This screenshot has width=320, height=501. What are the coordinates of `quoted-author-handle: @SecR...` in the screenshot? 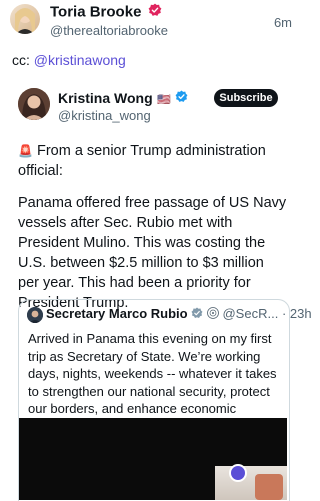 It's located at (250, 313).